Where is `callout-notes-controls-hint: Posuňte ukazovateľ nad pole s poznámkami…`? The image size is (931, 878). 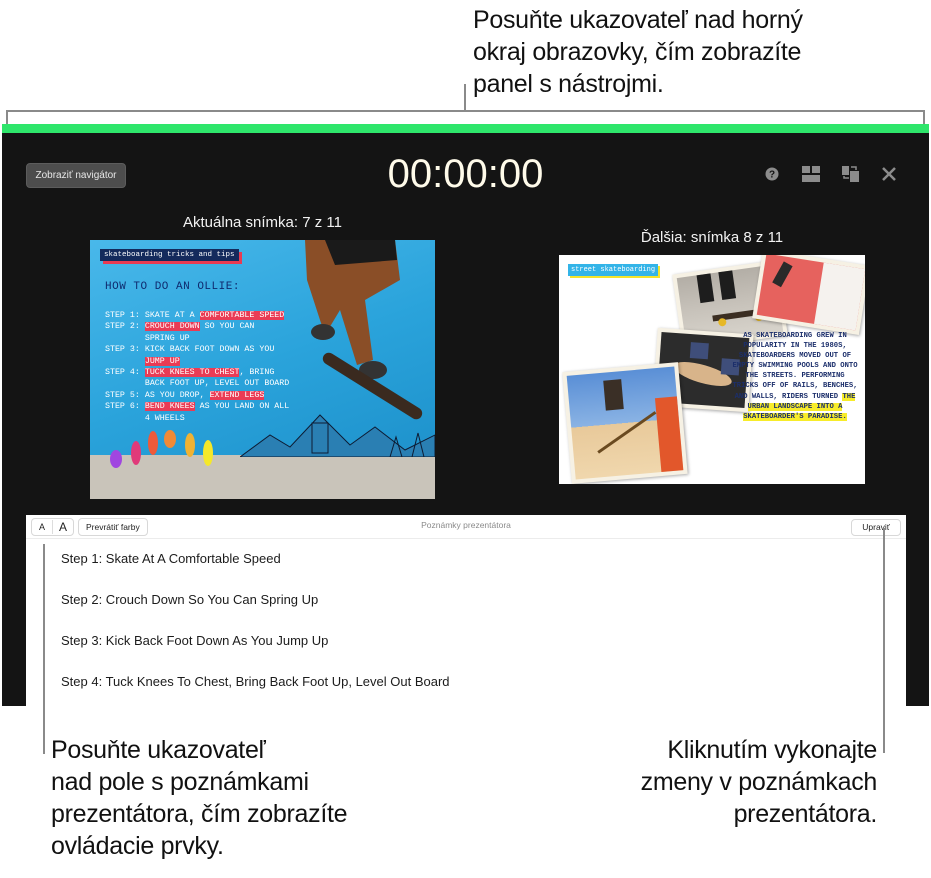
callout-notes-controls-hint: Posuňte ukazovateľ nad pole s poznámkami… is located at coordinates (241, 798).